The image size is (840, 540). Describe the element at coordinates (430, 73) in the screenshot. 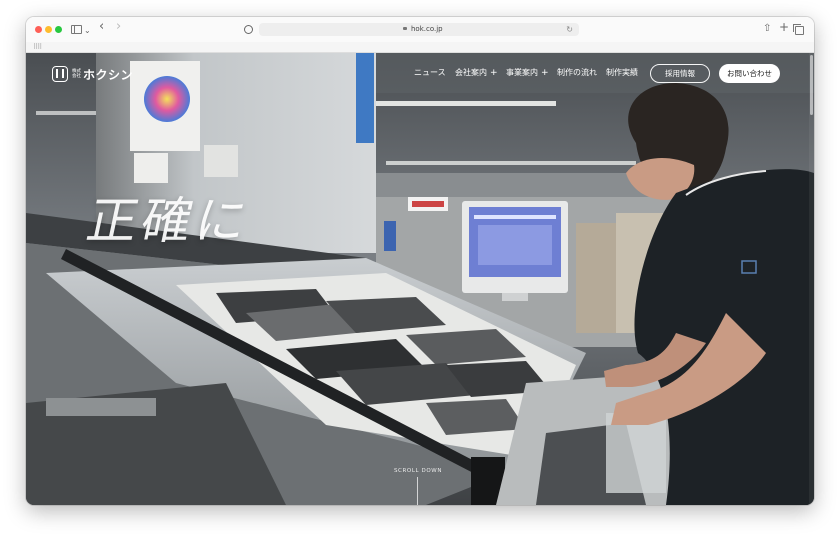

I see `nav-news: ニュース` at that location.